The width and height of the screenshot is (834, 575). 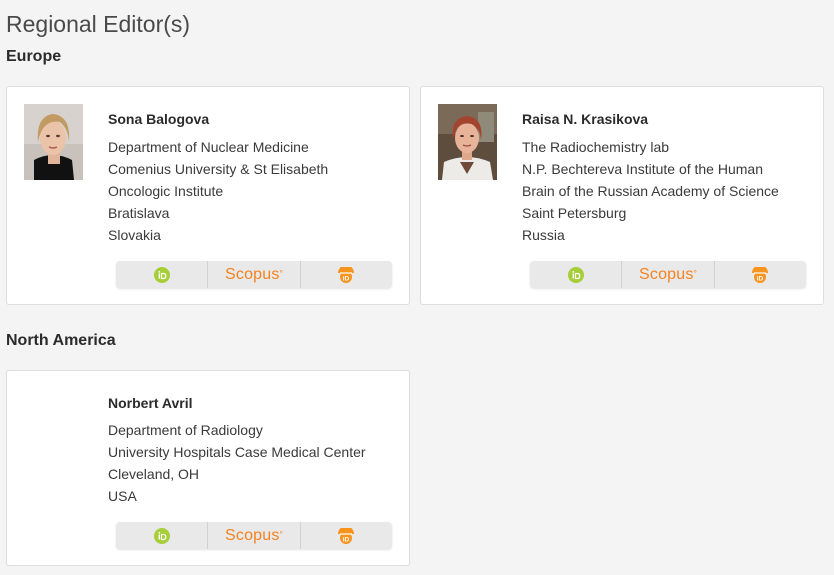 What do you see at coordinates (150, 403) in the screenshot?
I see `editor-name: Norbert Avril` at bounding box center [150, 403].